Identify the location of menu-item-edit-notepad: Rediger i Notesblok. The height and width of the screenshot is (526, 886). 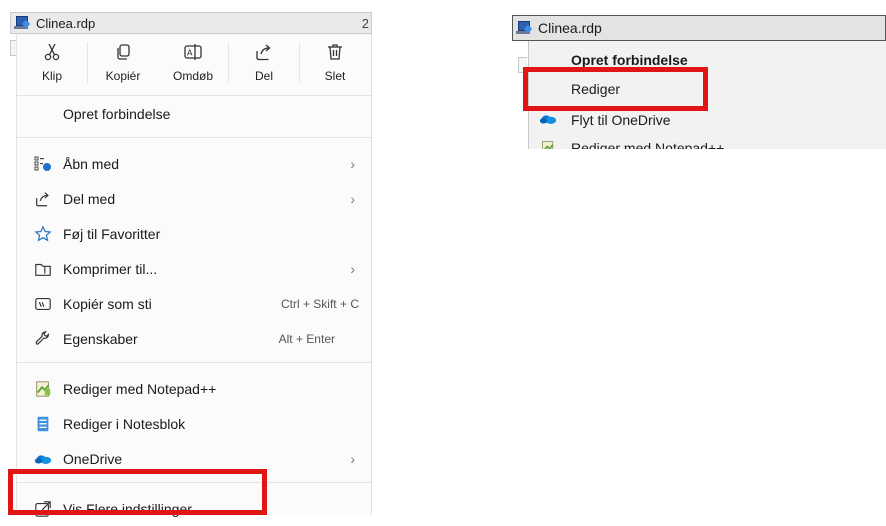
(194, 423).